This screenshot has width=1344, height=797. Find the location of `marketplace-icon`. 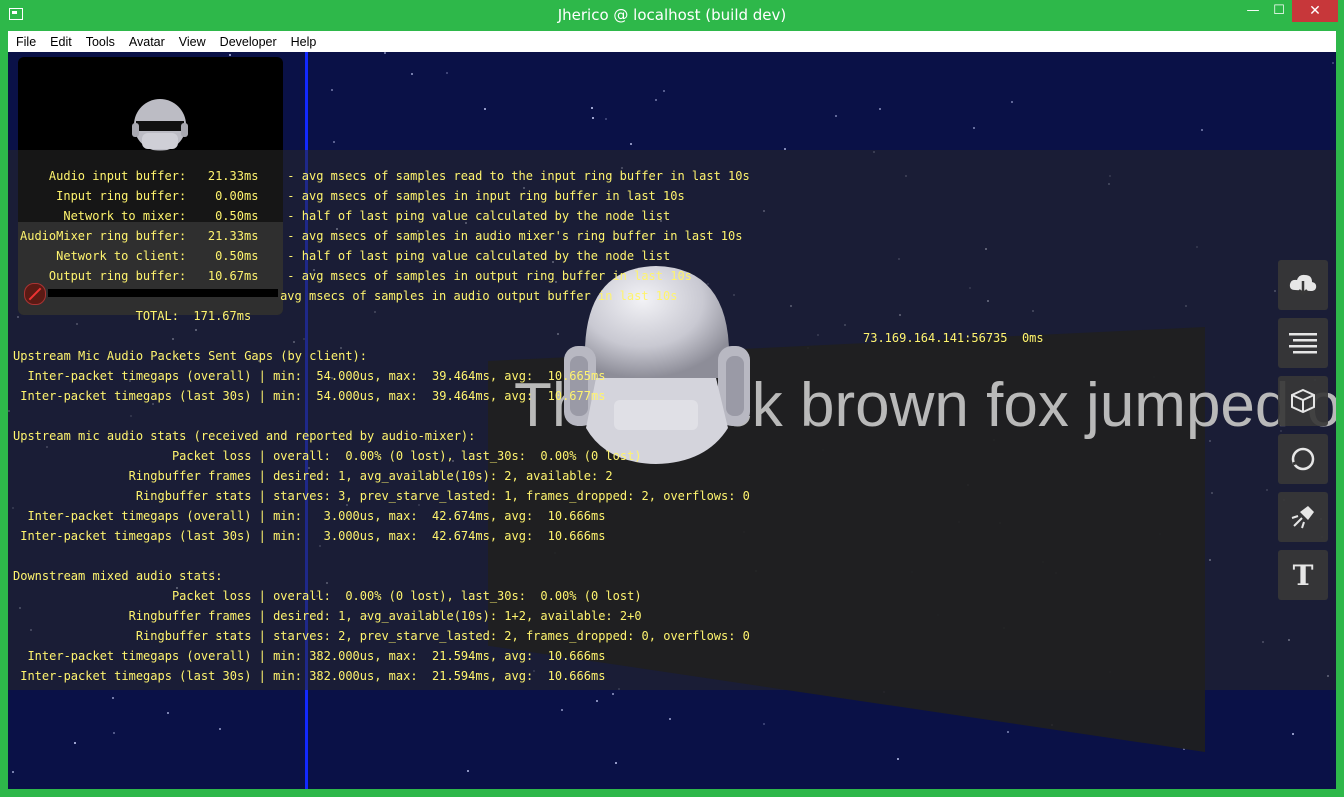

marketplace-icon is located at coordinates (1303, 285).